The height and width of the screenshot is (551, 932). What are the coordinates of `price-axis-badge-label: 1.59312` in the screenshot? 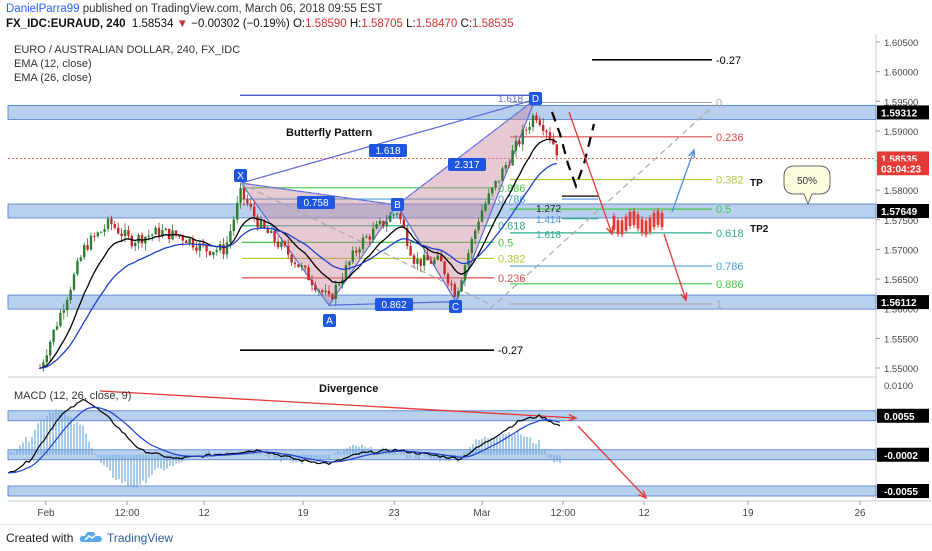 It's located at (899, 113).